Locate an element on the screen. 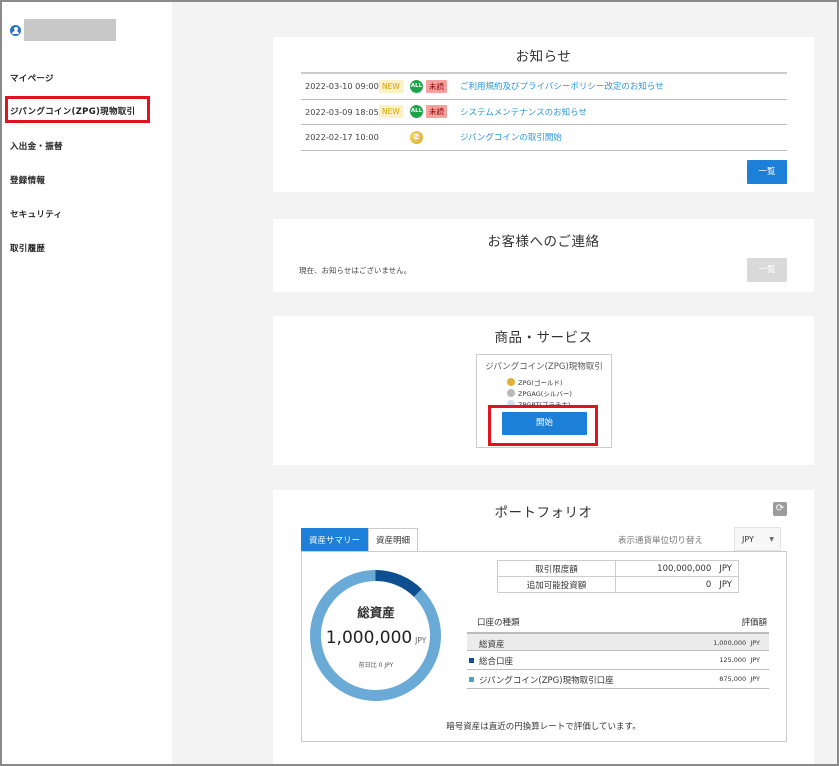  limit-key: 取引限度額 is located at coordinates (556, 568).